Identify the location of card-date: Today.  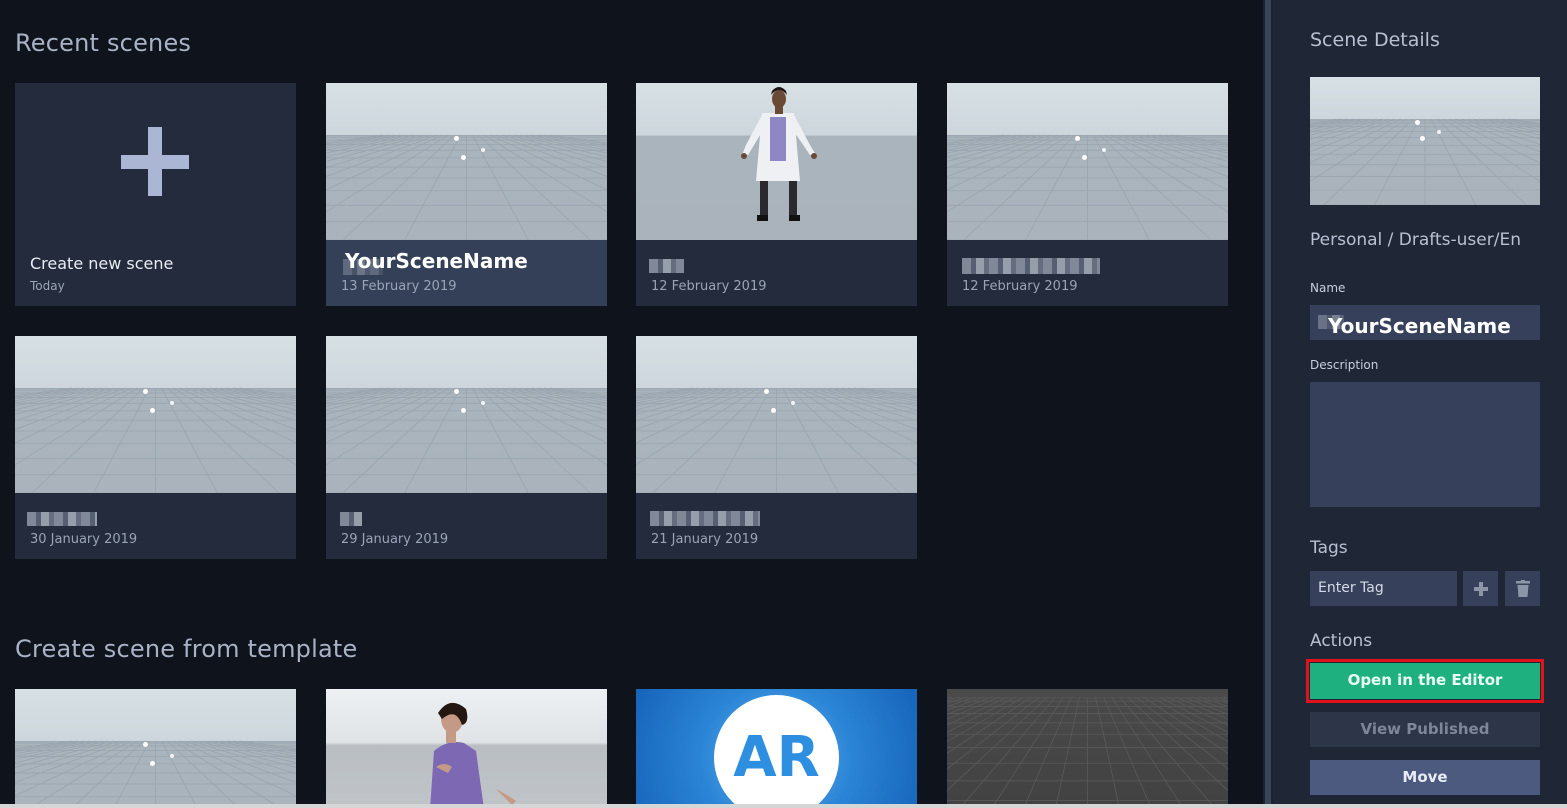
(47, 286).